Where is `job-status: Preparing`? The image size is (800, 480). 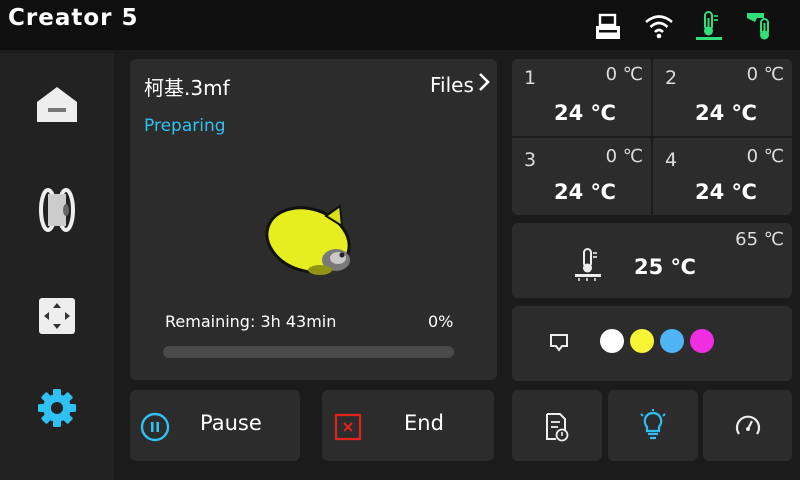 job-status: Preparing is located at coordinates (185, 126).